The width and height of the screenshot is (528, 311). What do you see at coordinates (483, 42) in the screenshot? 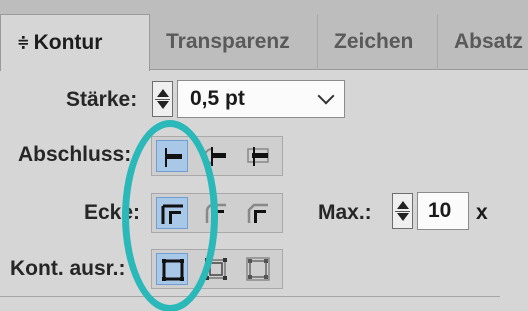
I see `tab-absatz: Absatz` at bounding box center [483, 42].